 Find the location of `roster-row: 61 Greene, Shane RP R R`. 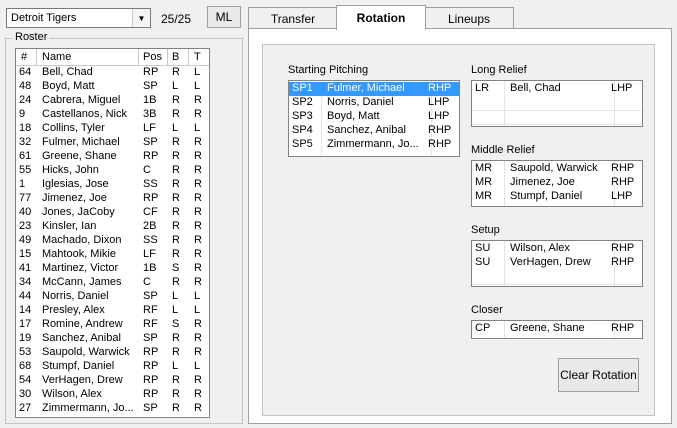

roster-row: 61 Greene, Shane RP R R is located at coordinates (112, 157).